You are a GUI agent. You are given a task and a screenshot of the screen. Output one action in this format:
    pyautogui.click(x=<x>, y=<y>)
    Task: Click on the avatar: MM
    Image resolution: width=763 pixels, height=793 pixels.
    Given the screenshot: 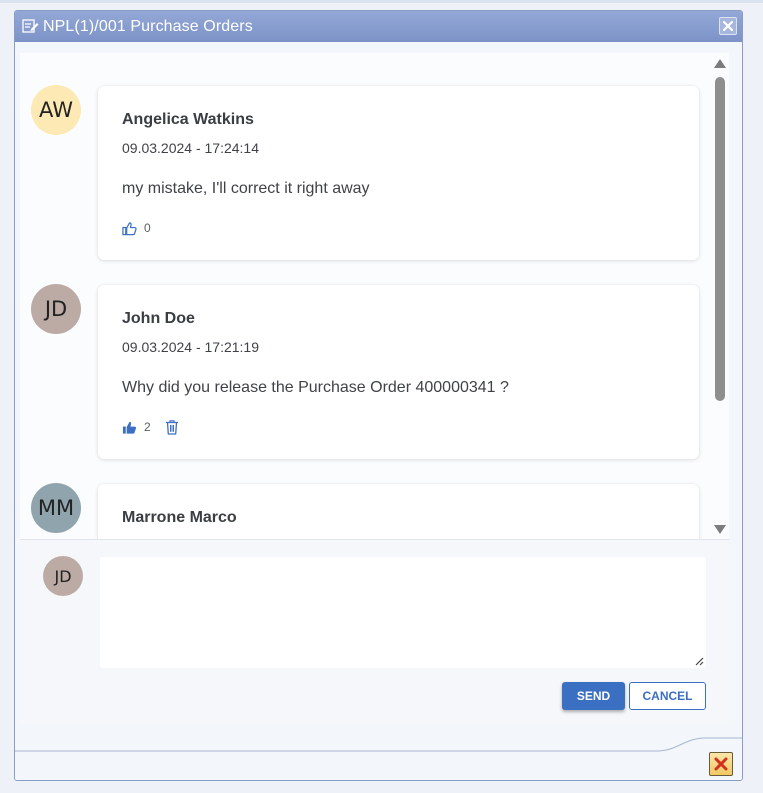 What is the action you would take?
    pyautogui.click(x=56, y=508)
    